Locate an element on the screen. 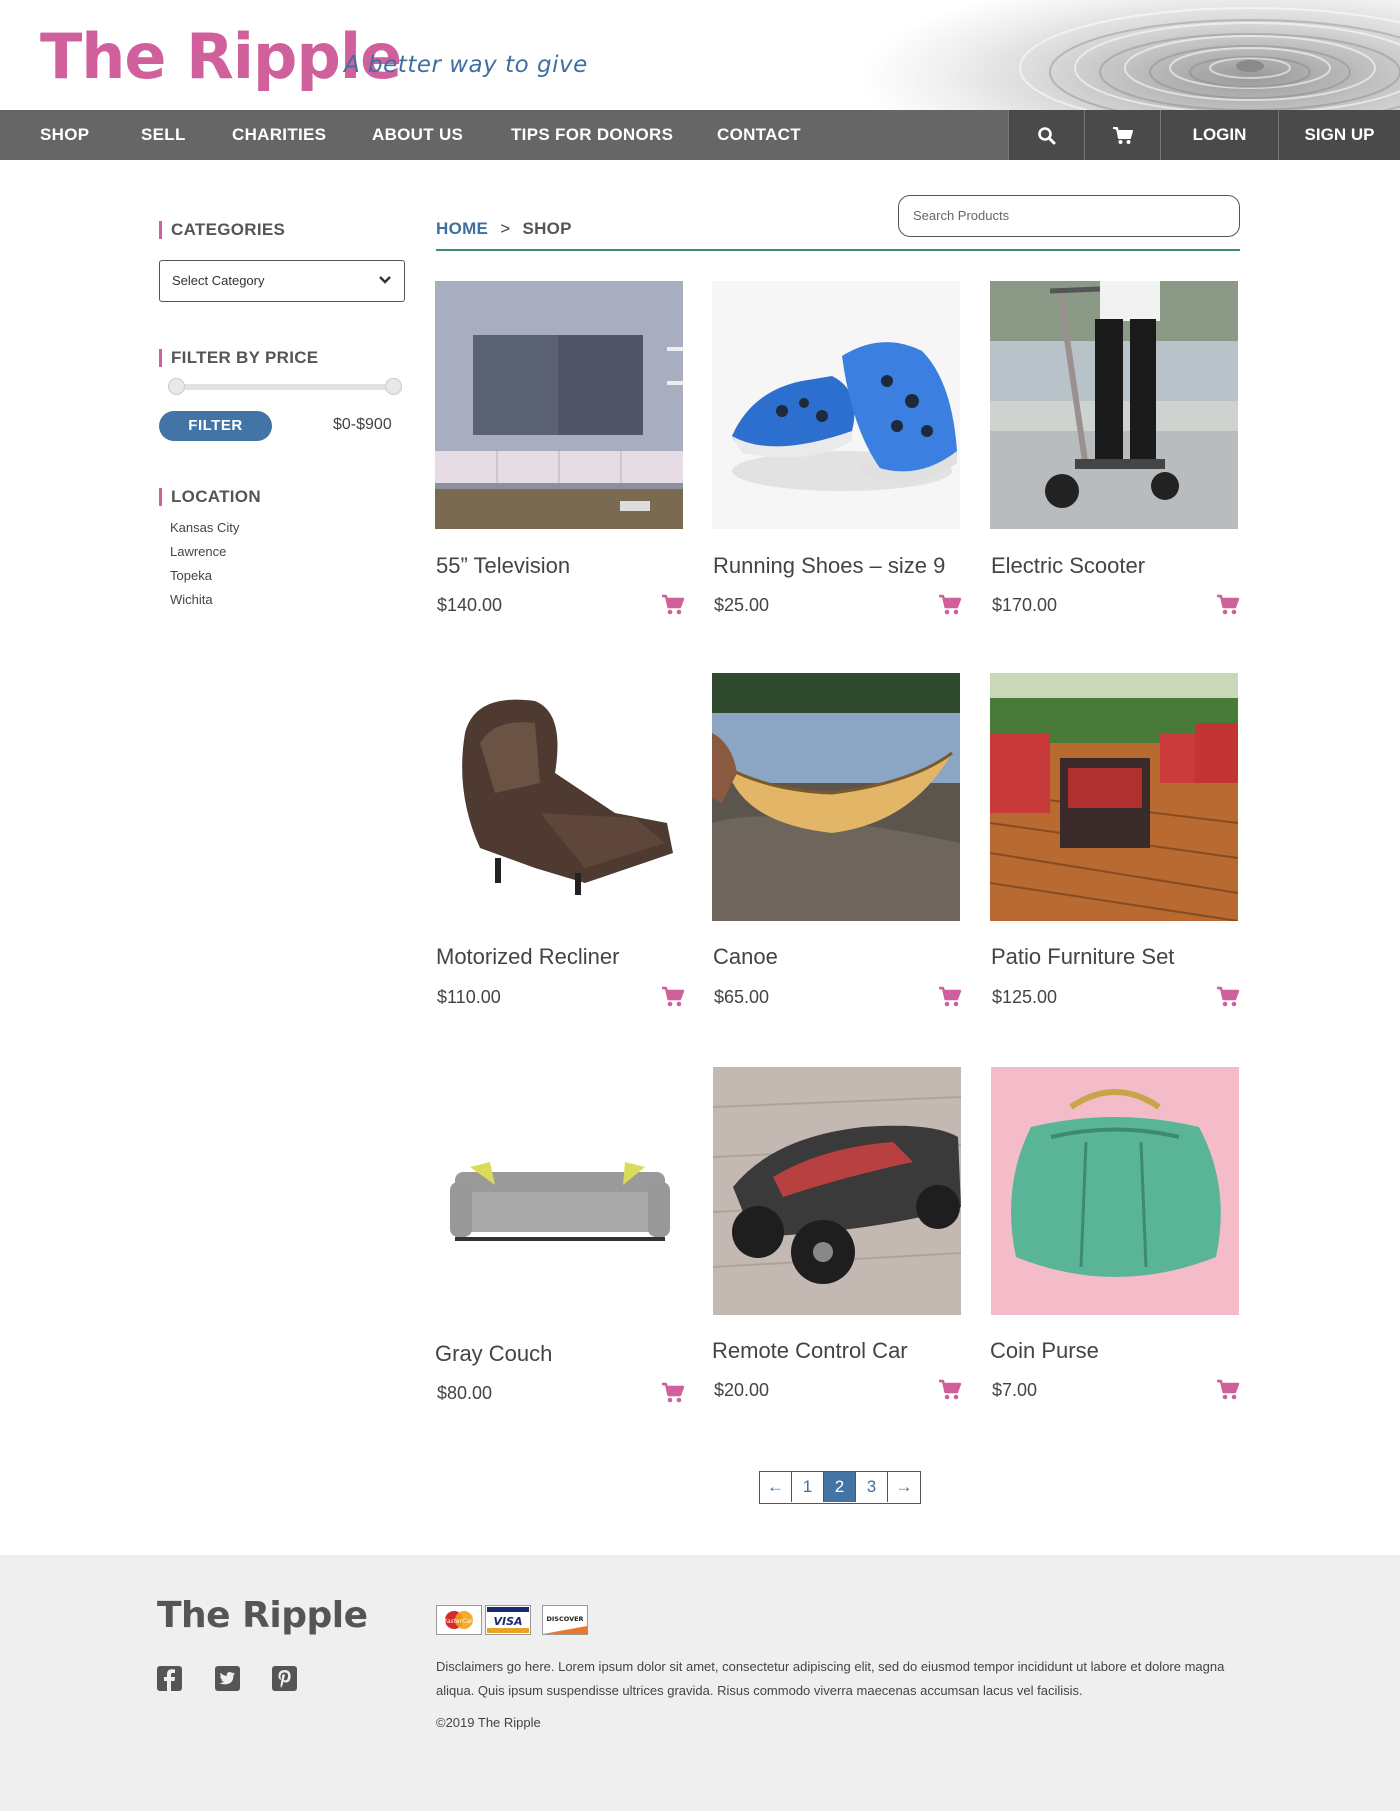 The image size is (1400, 1811). nav-cart-button is located at coordinates (1122, 135).